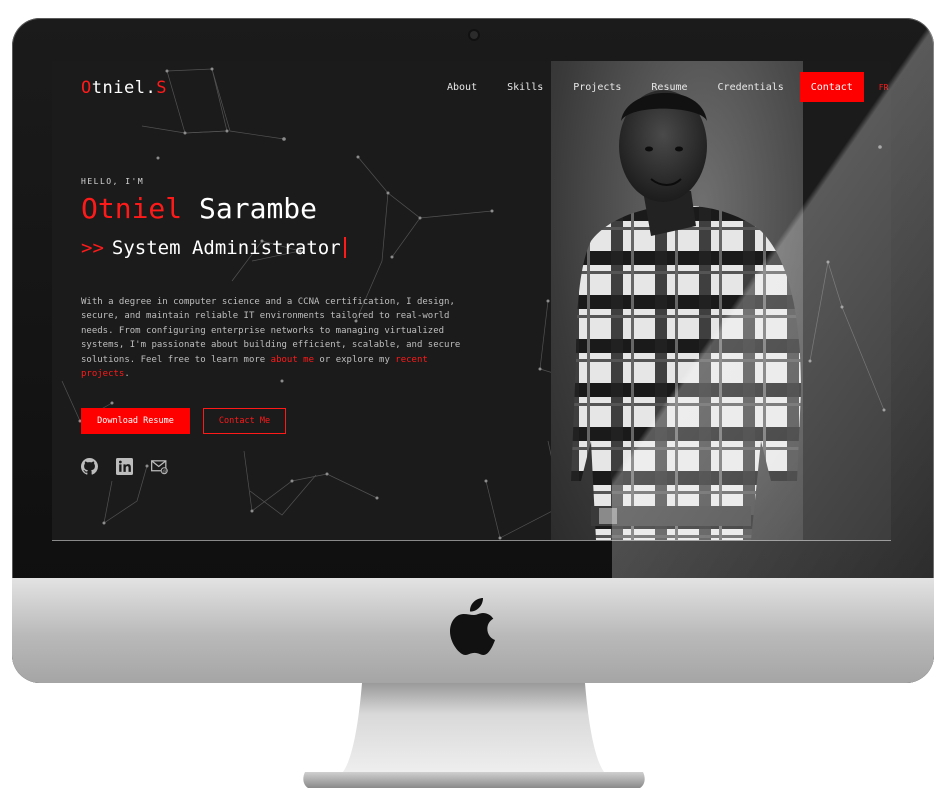 Image resolution: width=948 pixels, height=801 pixels. I want to click on hero-last-name: Sarambe, so click(258, 208).